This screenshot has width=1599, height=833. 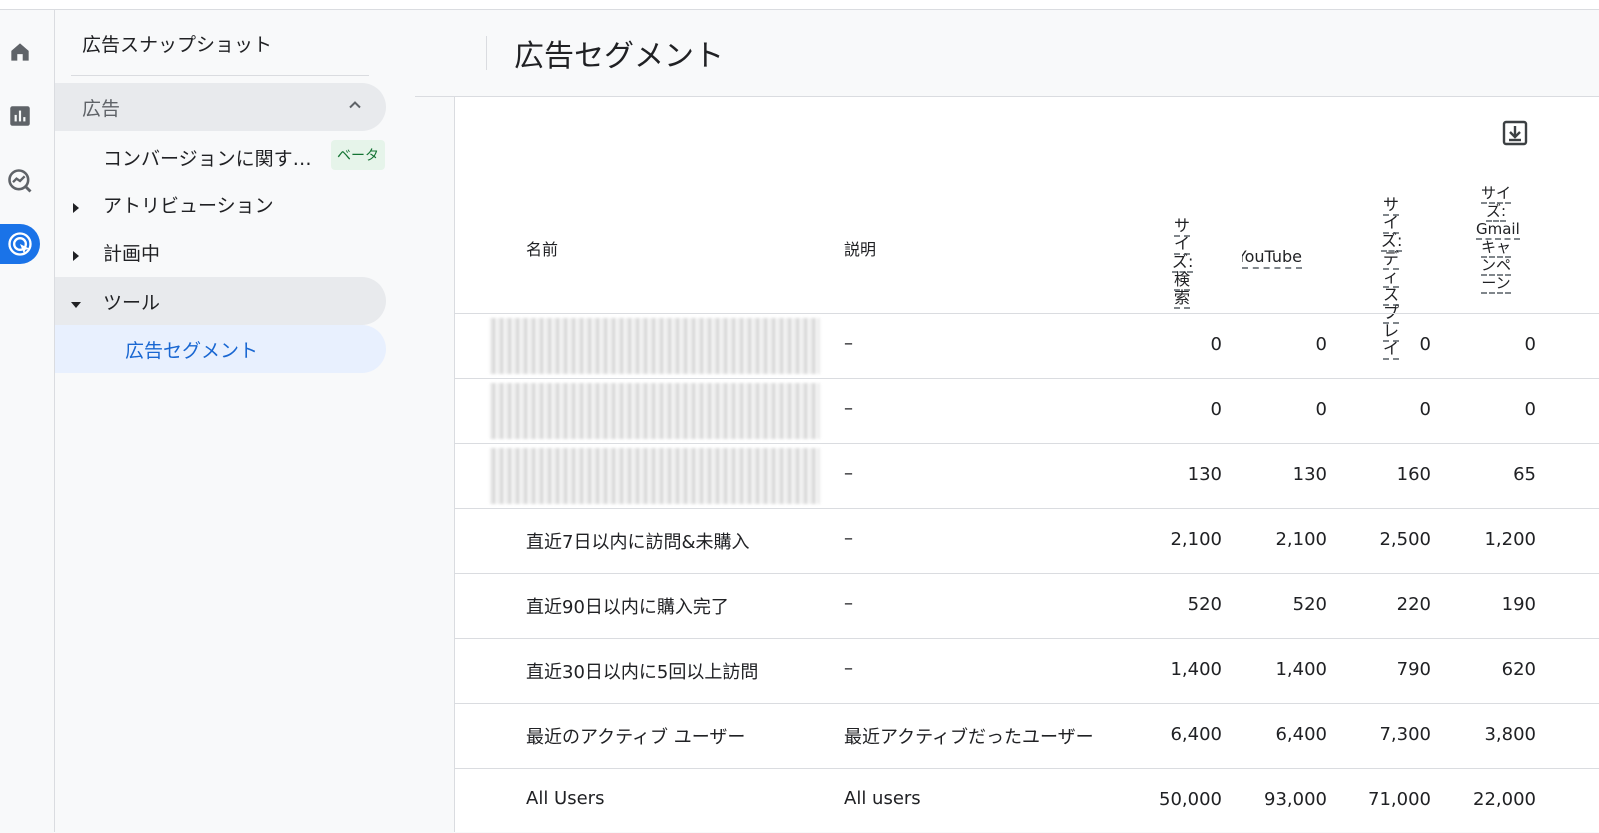 I want to click on sidebar-item-tools: ツール, so click(x=220, y=301).